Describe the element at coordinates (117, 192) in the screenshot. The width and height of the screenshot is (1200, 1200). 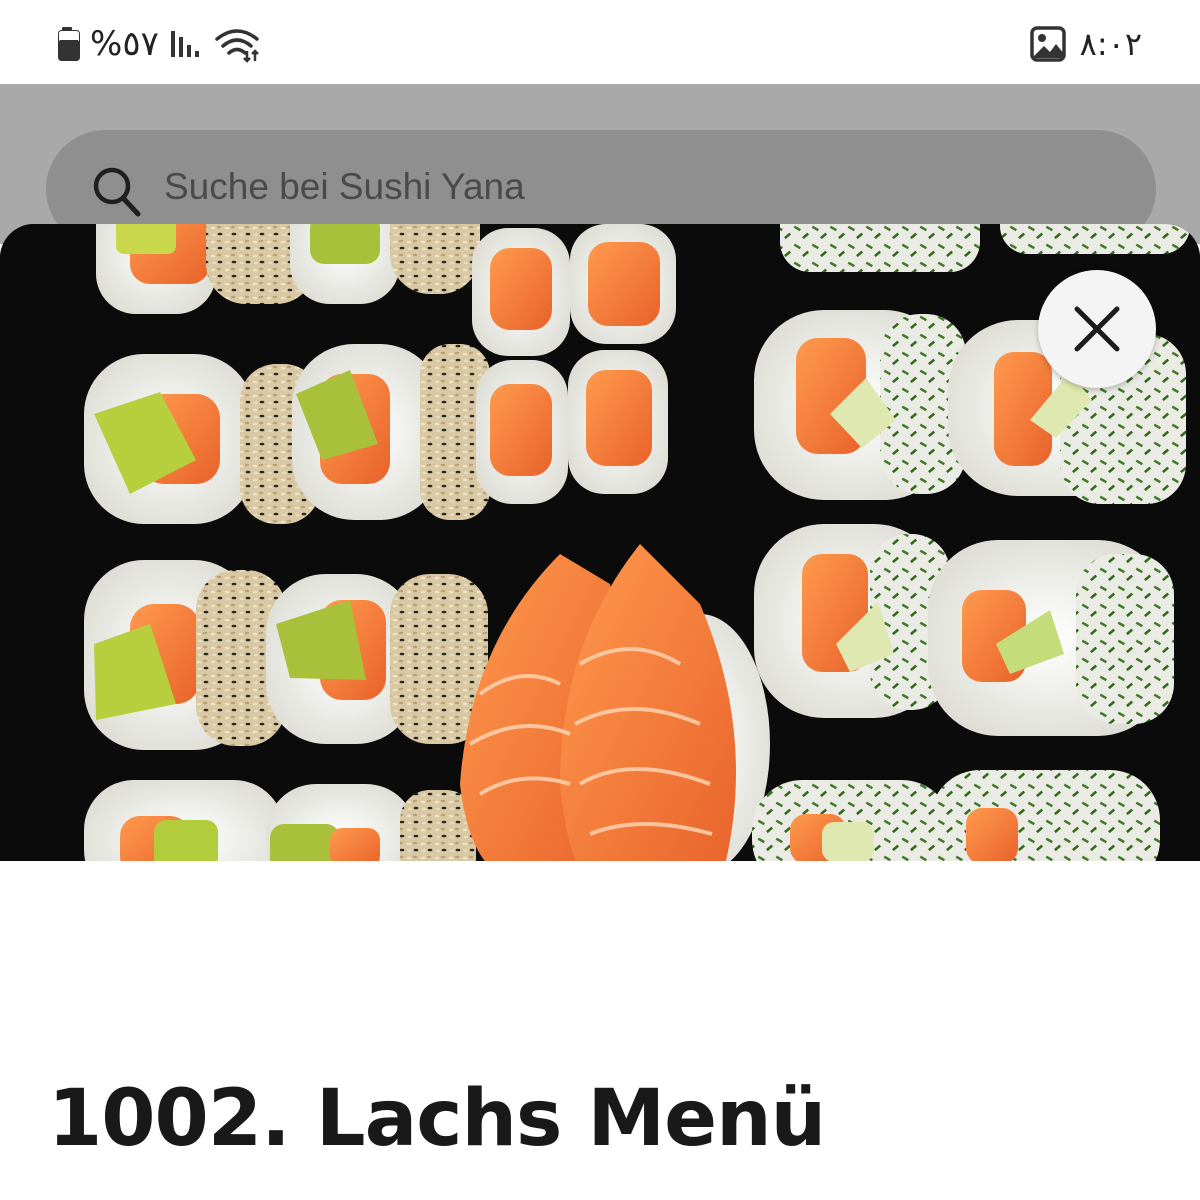
I see `search-icon` at that location.